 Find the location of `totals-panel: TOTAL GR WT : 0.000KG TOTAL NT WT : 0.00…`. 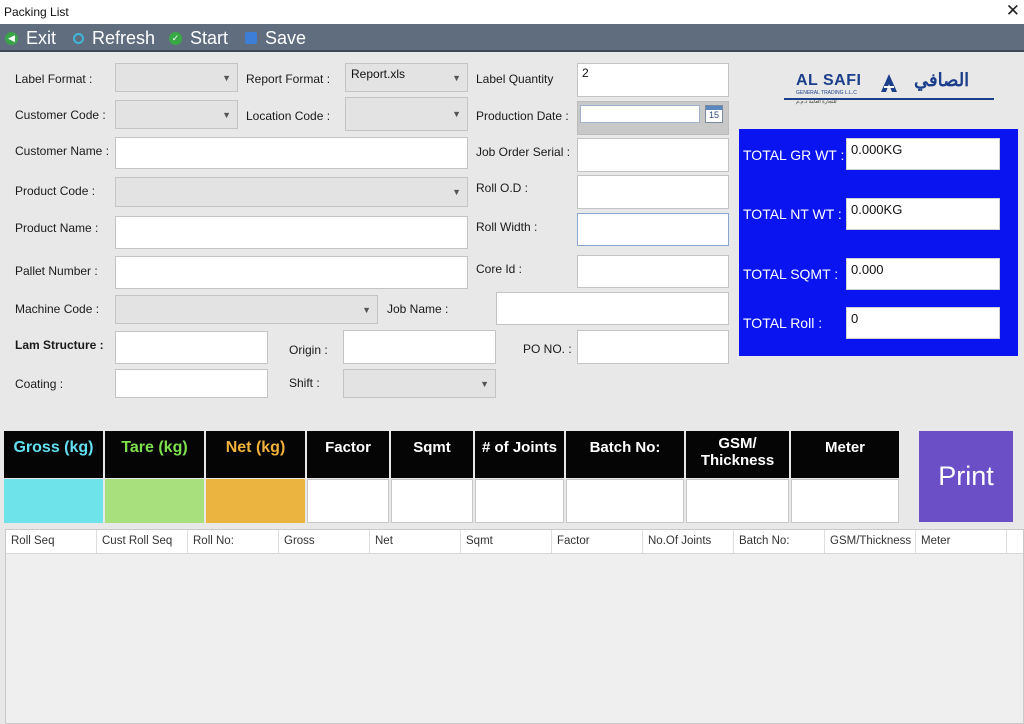

totals-panel: TOTAL GR WT : 0.000KG TOTAL NT WT : 0.00… is located at coordinates (878, 242).